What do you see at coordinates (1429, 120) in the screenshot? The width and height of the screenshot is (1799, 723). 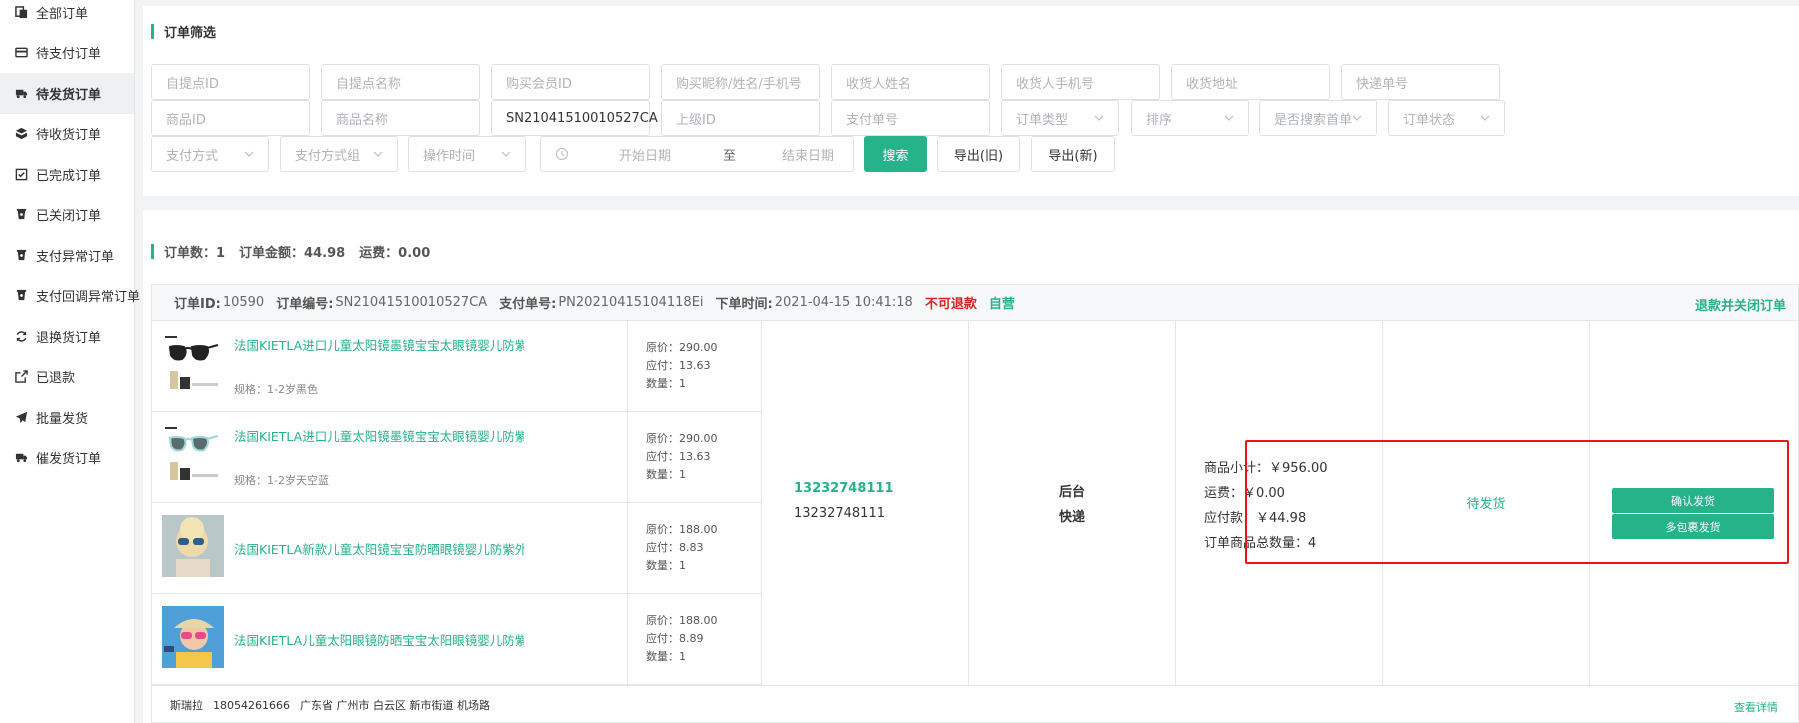 I see `filter-input-text: 订单状态` at bounding box center [1429, 120].